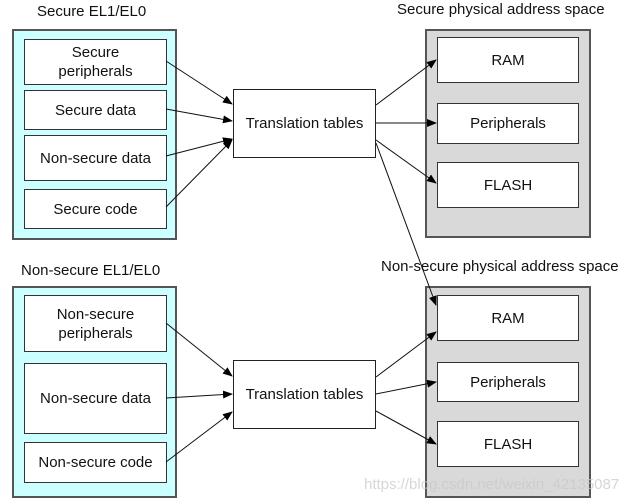 The image size is (644, 502). Describe the element at coordinates (492, 484) in the screenshot. I see `watermark: https://blog.csdn.net/weixin_42135087` at that location.